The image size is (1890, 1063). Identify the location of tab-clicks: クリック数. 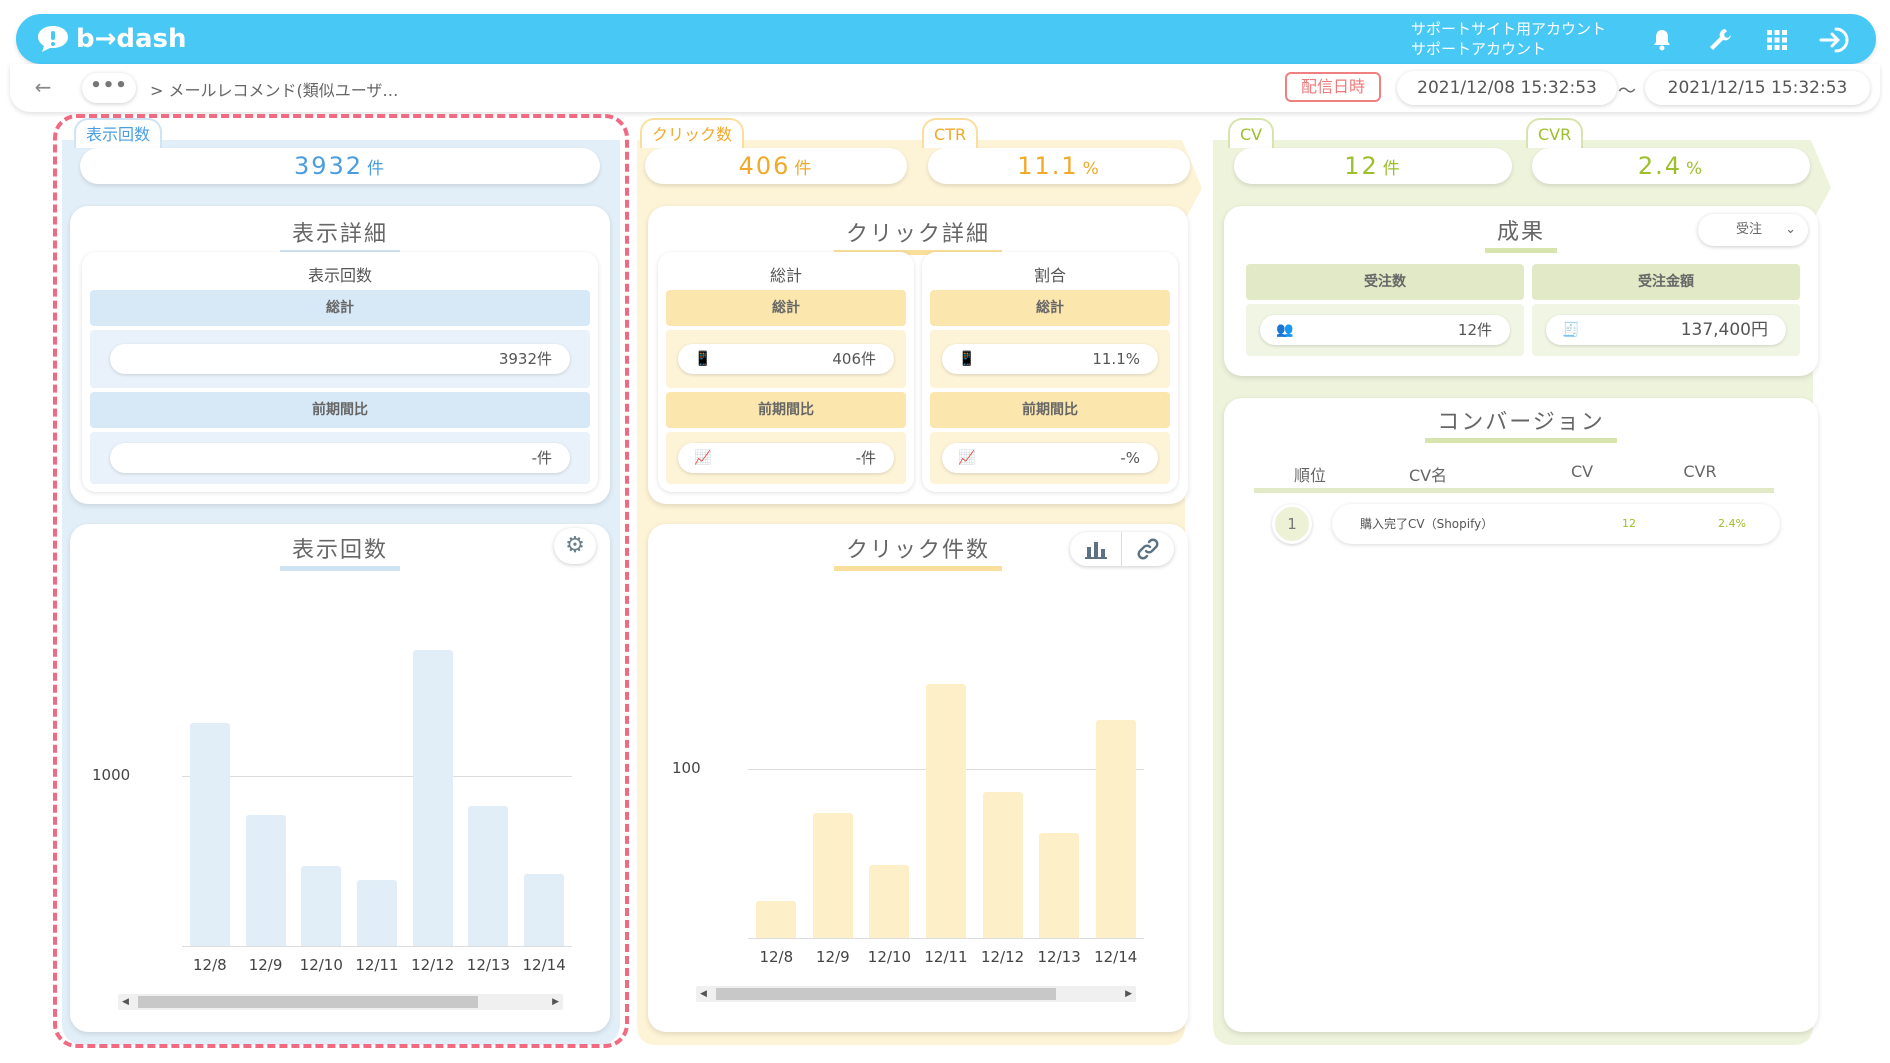
(692, 133).